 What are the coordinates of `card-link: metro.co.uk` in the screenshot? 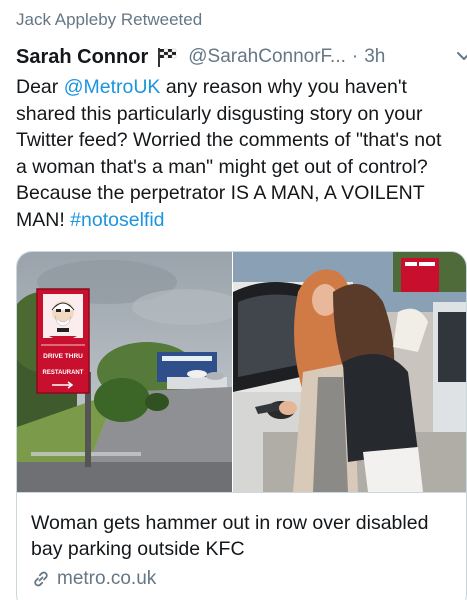 It's located at (93, 579).